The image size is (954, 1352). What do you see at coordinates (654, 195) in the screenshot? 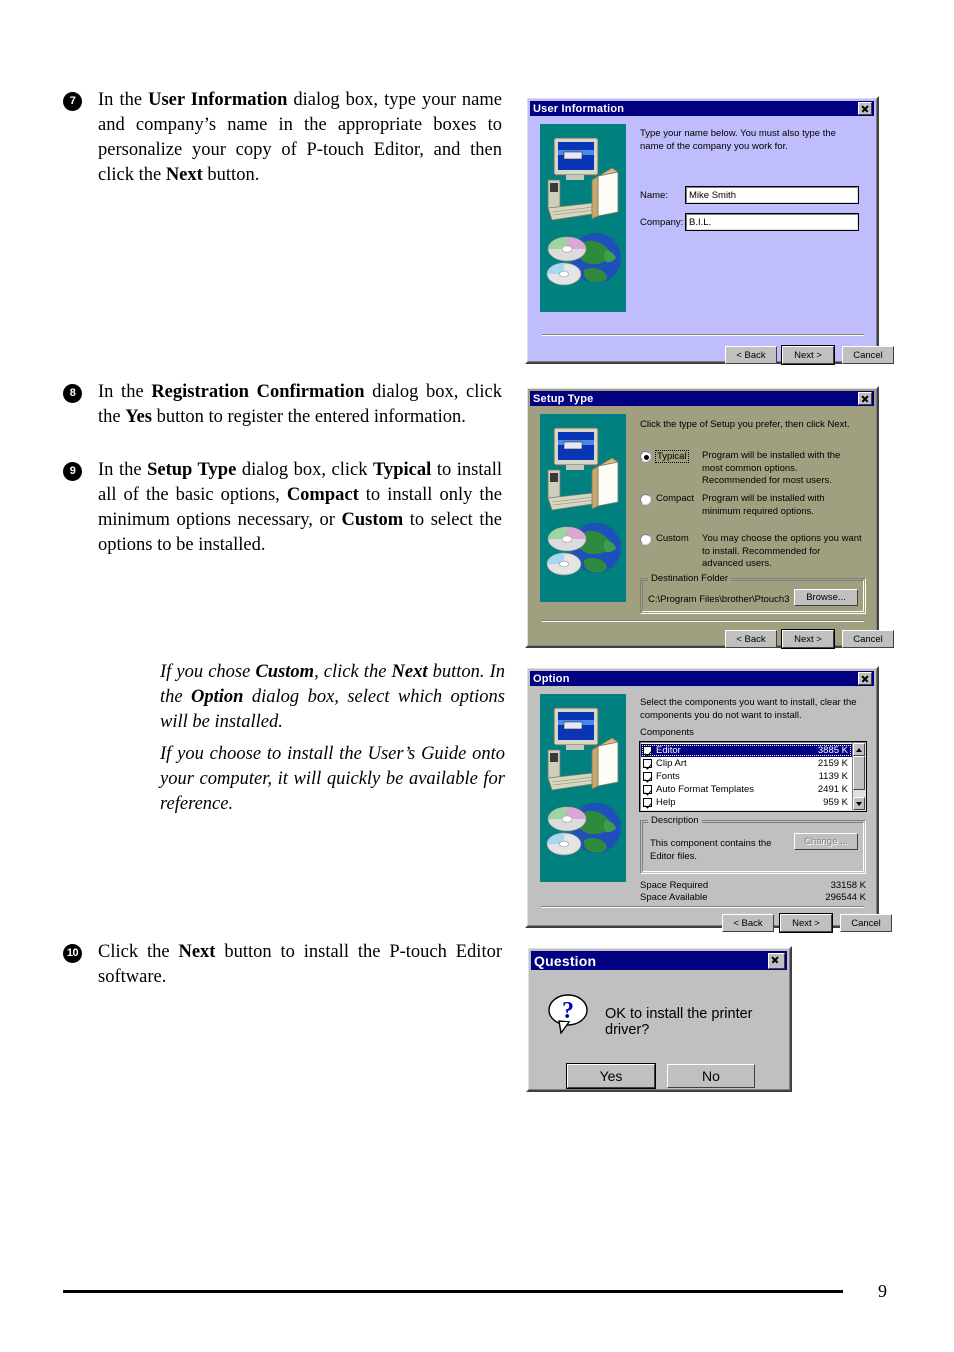
I see `name-field-label: Name:` at bounding box center [654, 195].